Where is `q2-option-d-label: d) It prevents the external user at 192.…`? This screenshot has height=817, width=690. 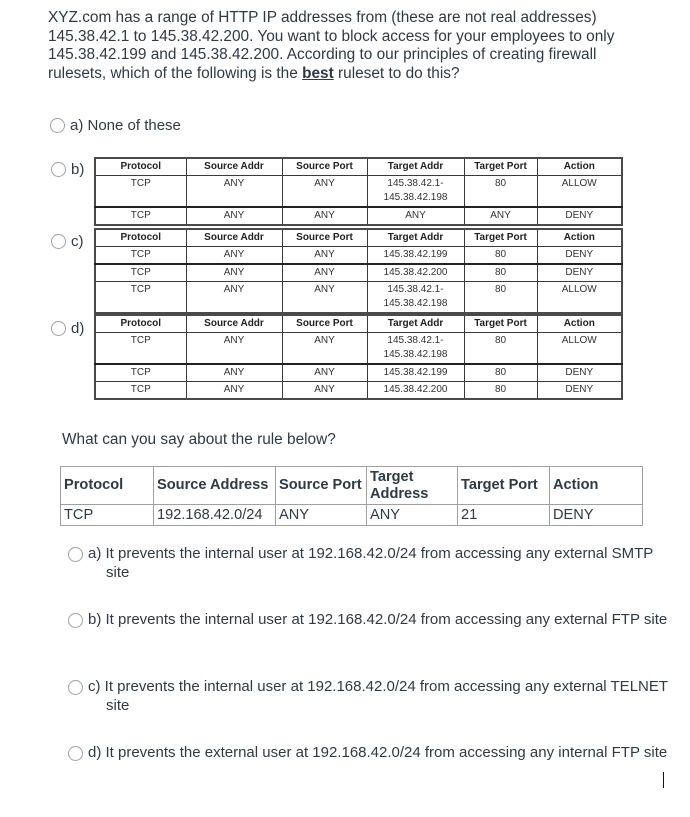
q2-option-d-label: d) It prevents the external user at 192.… is located at coordinates (378, 752).